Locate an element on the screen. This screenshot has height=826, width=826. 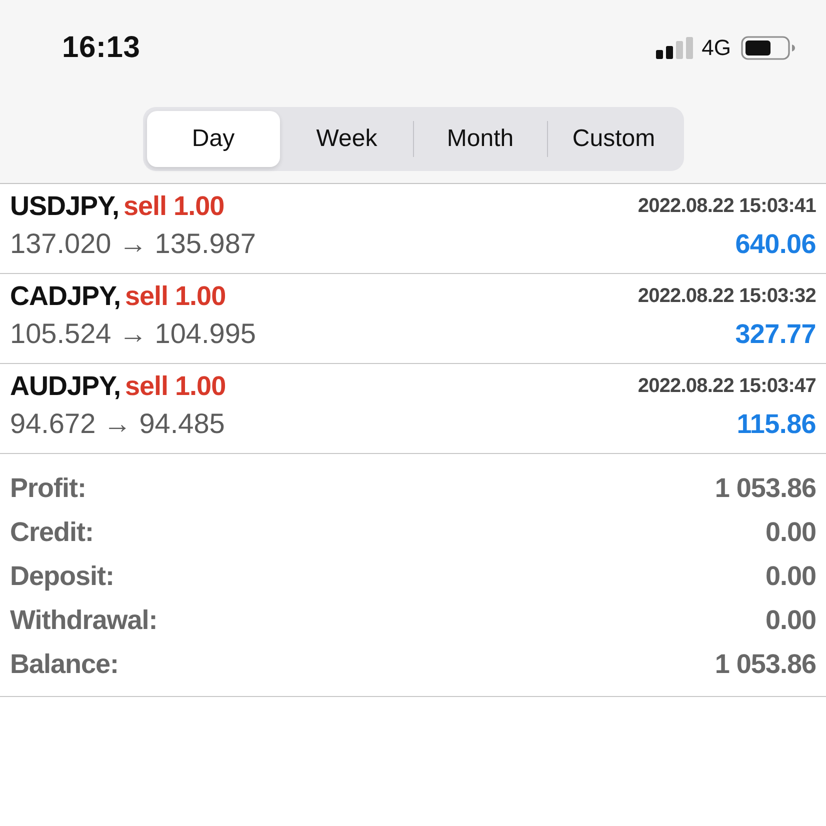
deal-time-text: 2022.08.22 15:03:32 is located at coordinates (727, 296).